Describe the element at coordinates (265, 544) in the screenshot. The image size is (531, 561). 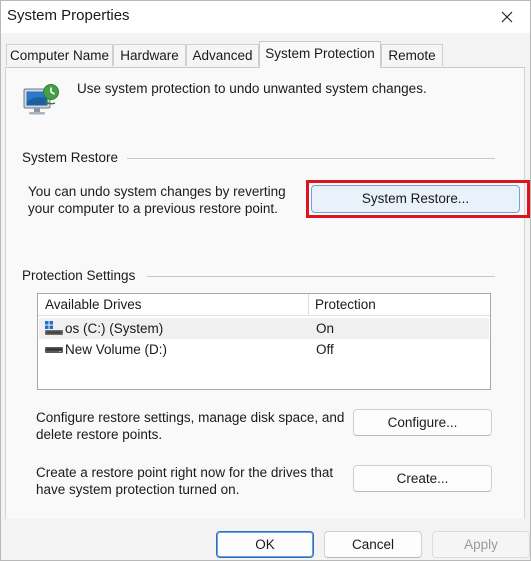
I see `ok-button: OK` at that location.